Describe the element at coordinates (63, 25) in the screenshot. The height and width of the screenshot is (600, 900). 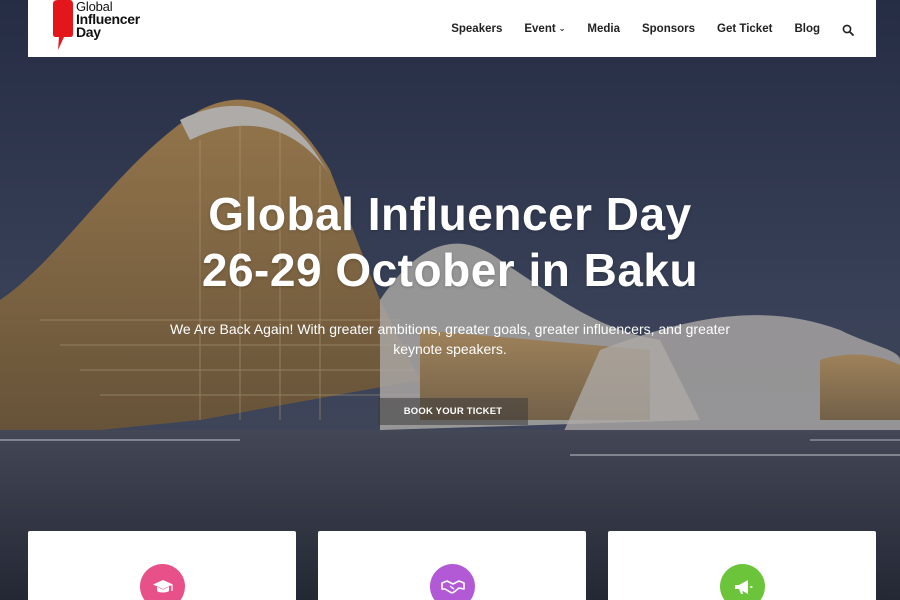
I see `speech-bubble-logo-icon` at that location.